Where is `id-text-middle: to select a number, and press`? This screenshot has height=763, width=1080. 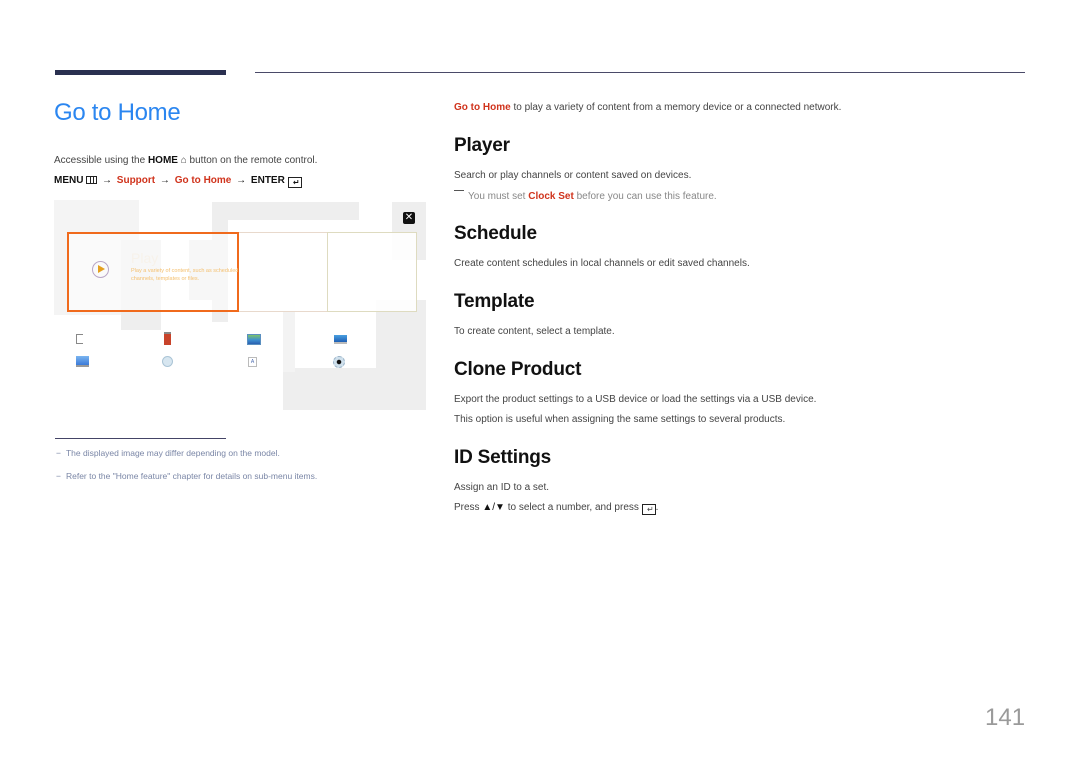 id-text-middle: to select a number, and press is located at coordinates (573, 507).